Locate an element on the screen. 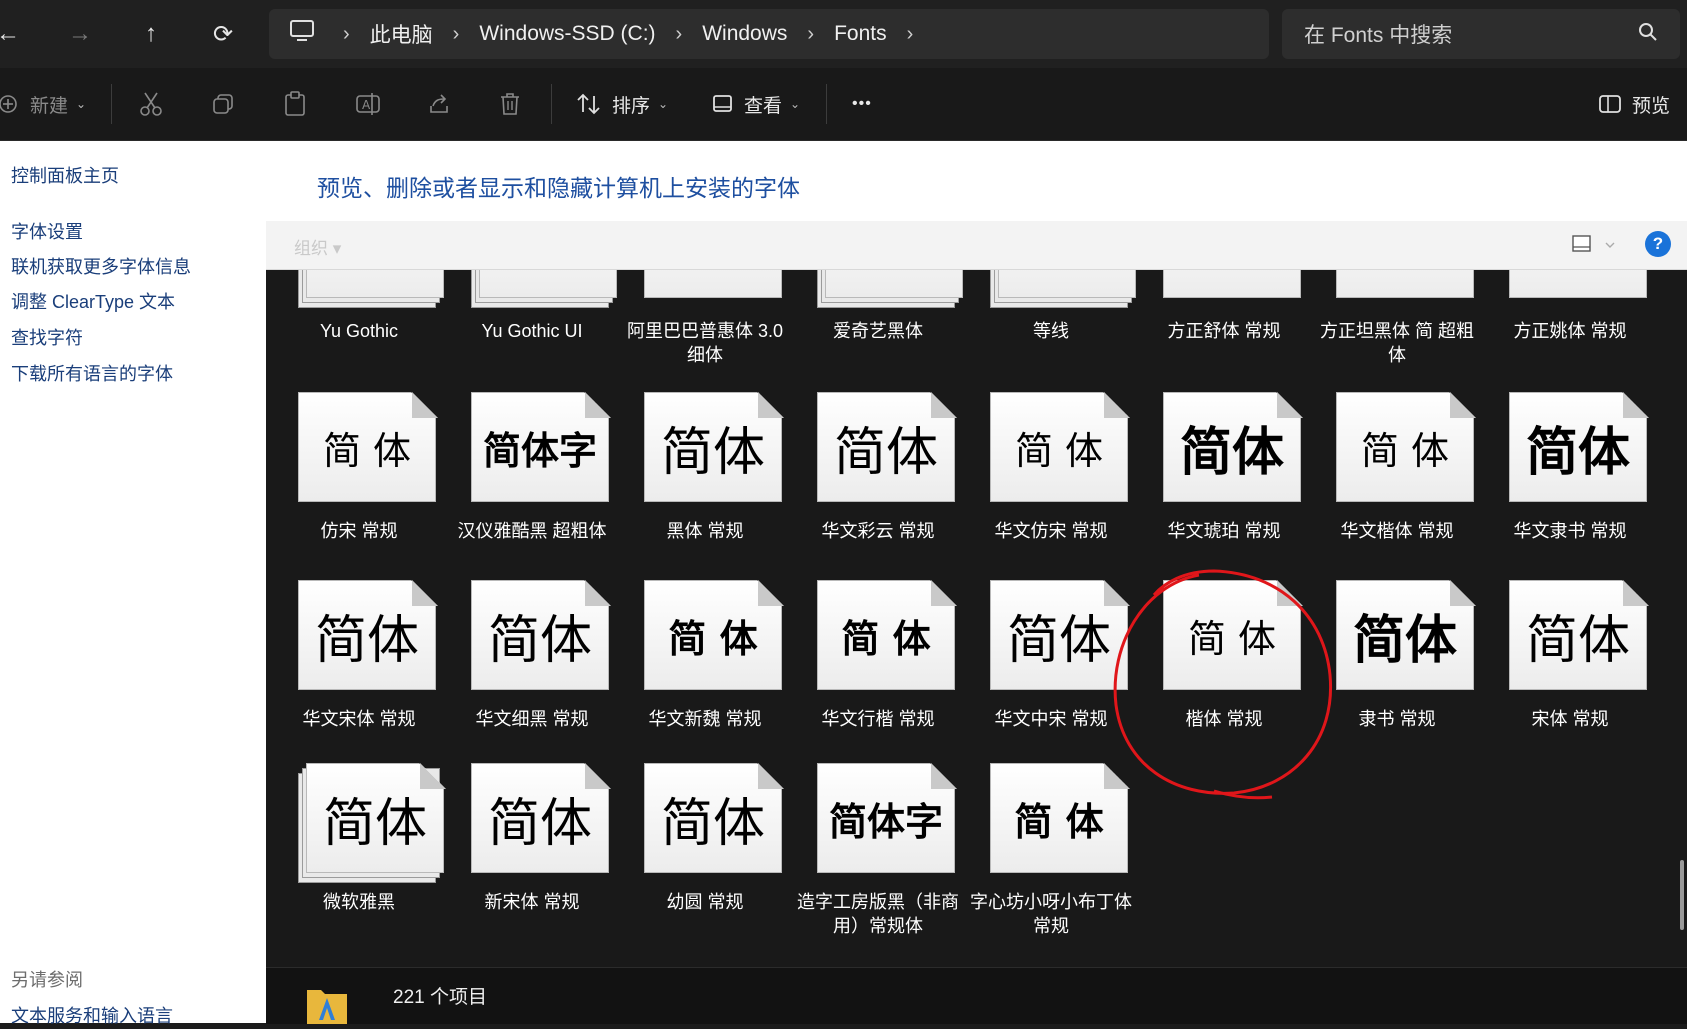  font-tile: 爱奇艺黑体 is located at coordinates (878, 325).